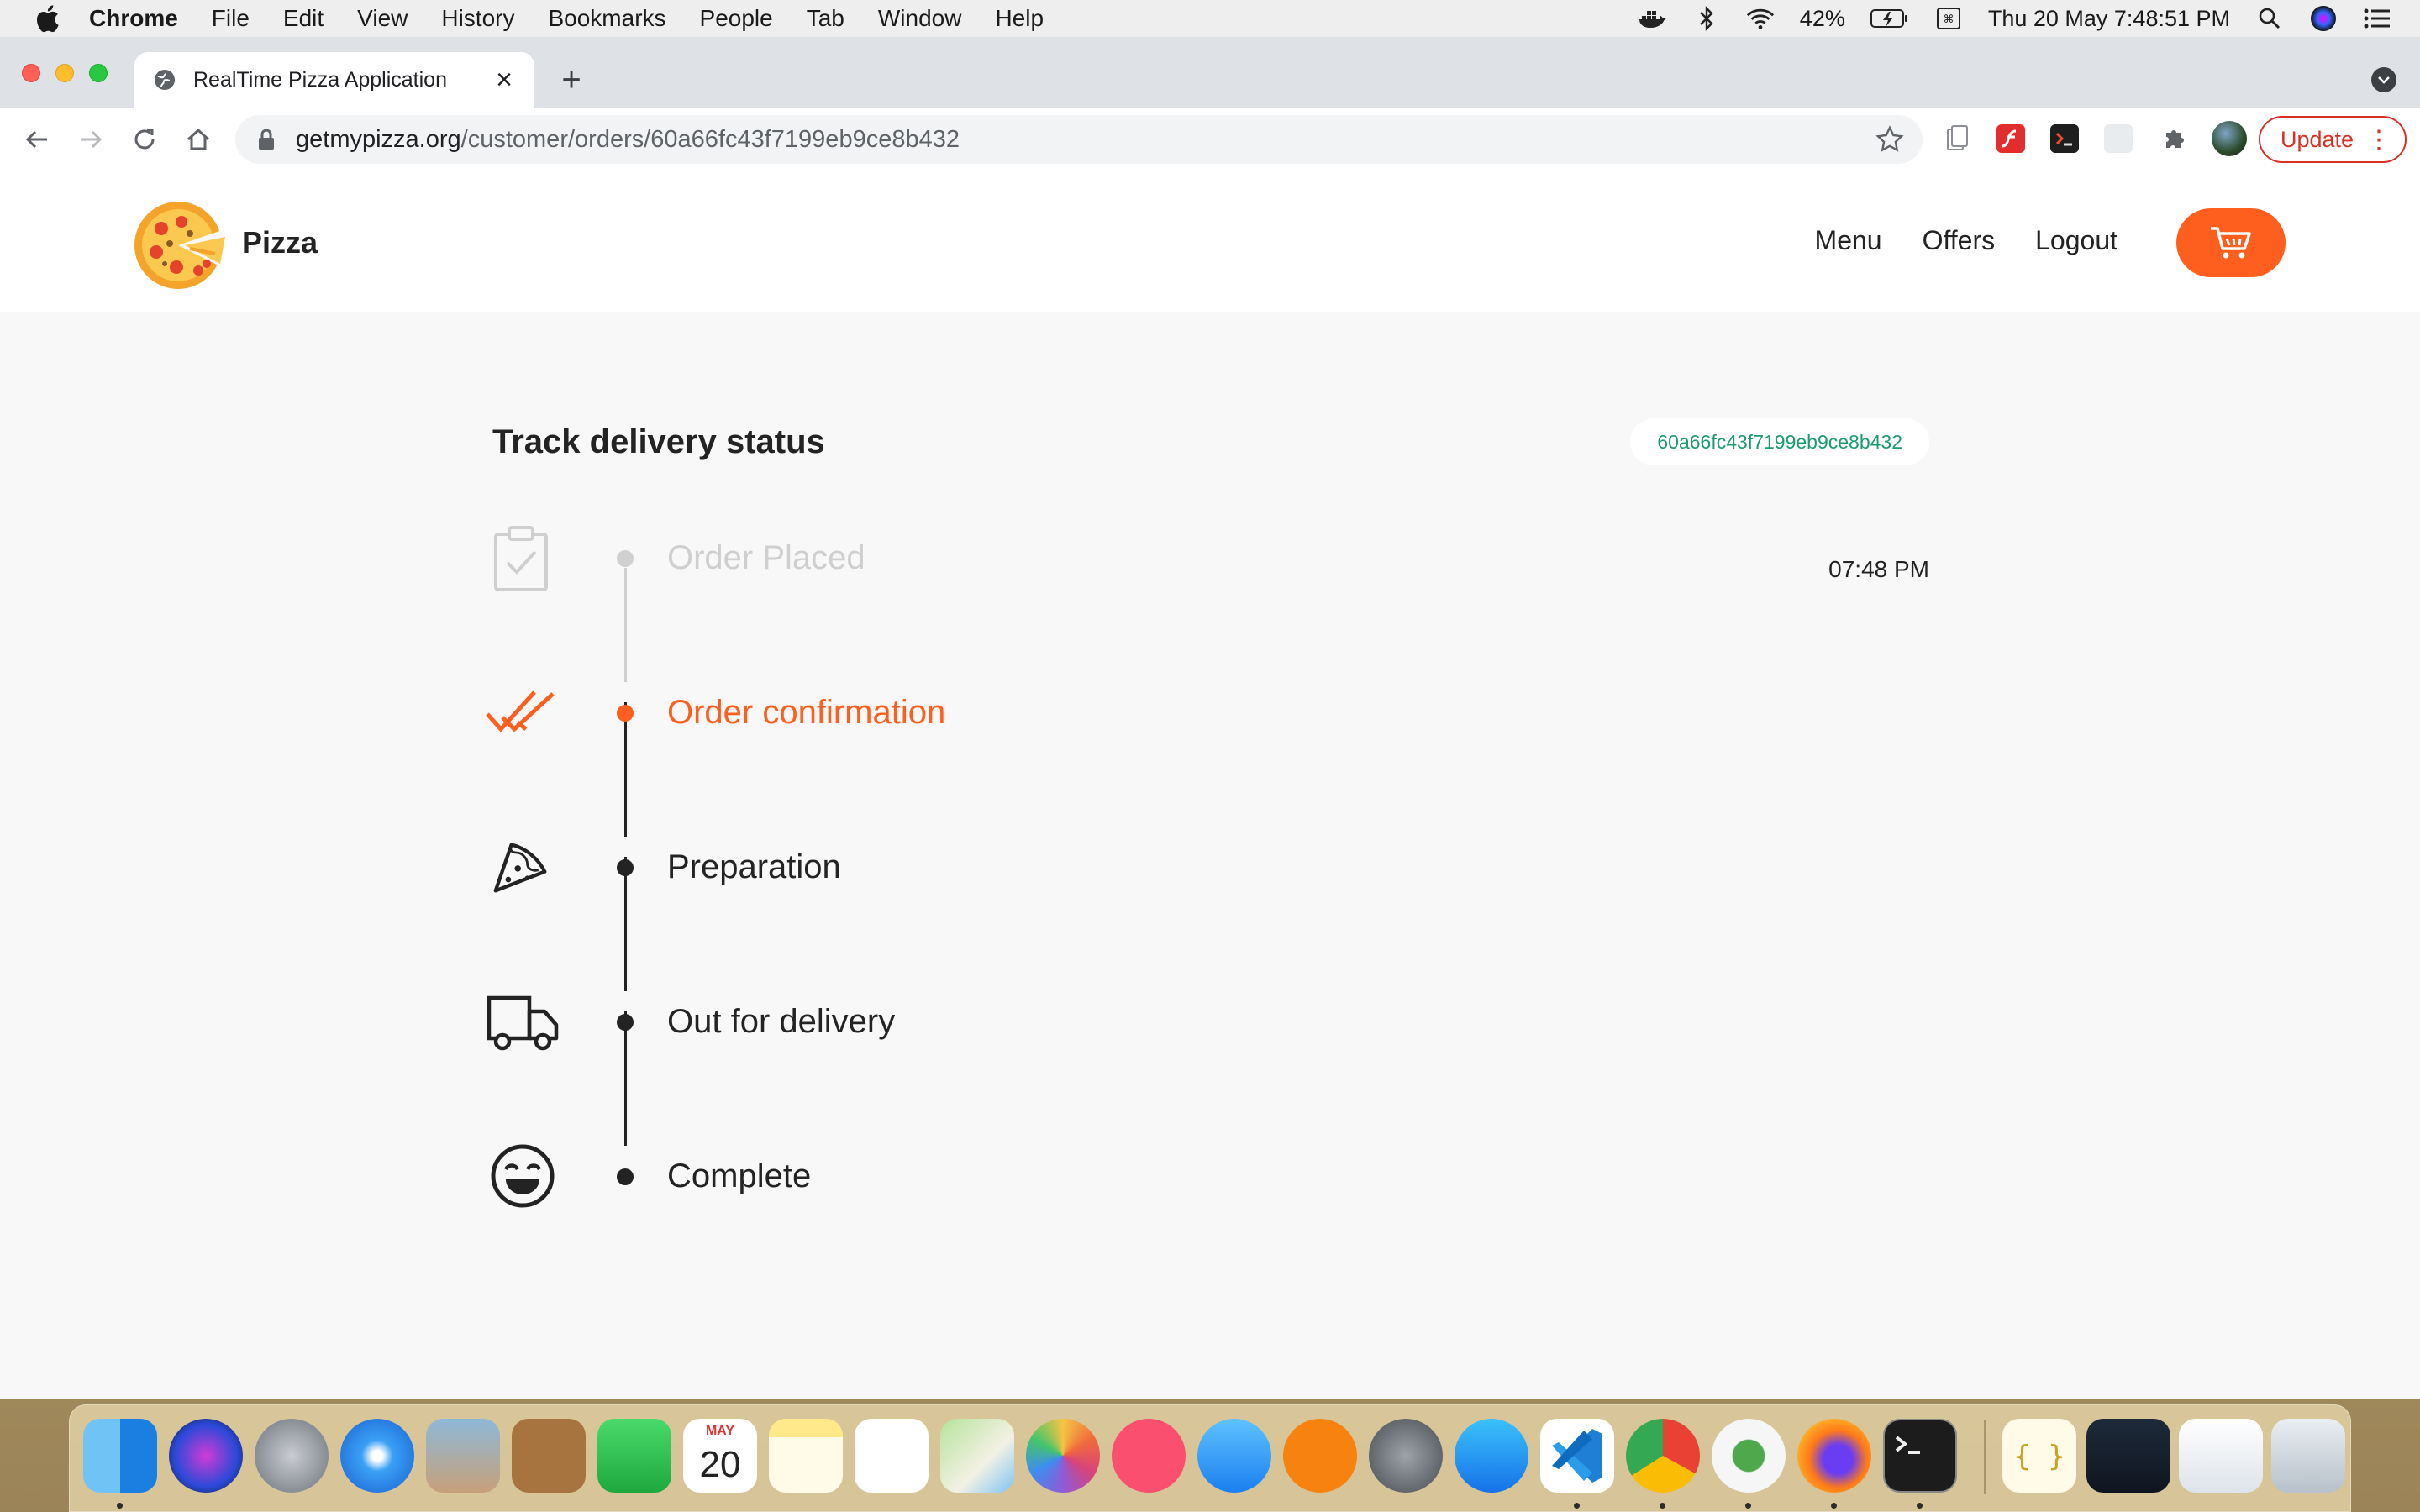 This screenshot has height=1512, width=2420. Describe the element at coordinates (1149, 1456) in the screenshot. I see `music-icon` at that location.